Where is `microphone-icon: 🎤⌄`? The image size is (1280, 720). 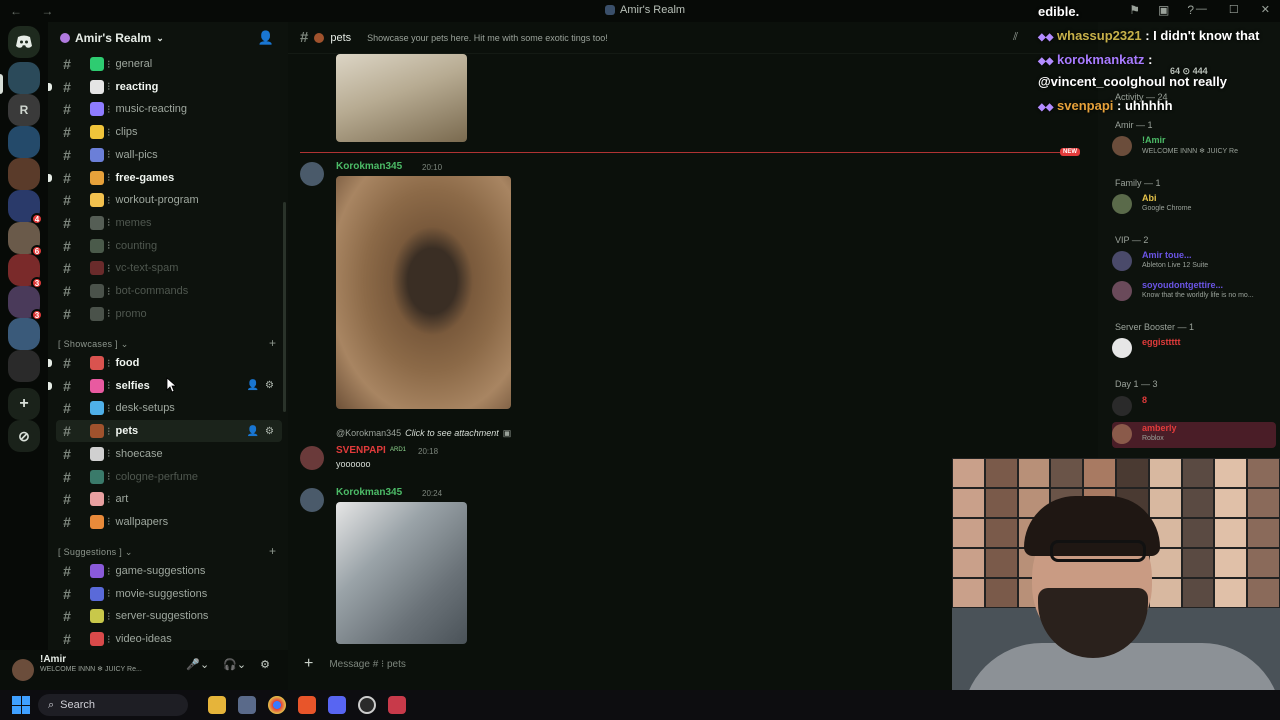
microphone-icon: 🎤⌄ is located at coordinates (197, 664).